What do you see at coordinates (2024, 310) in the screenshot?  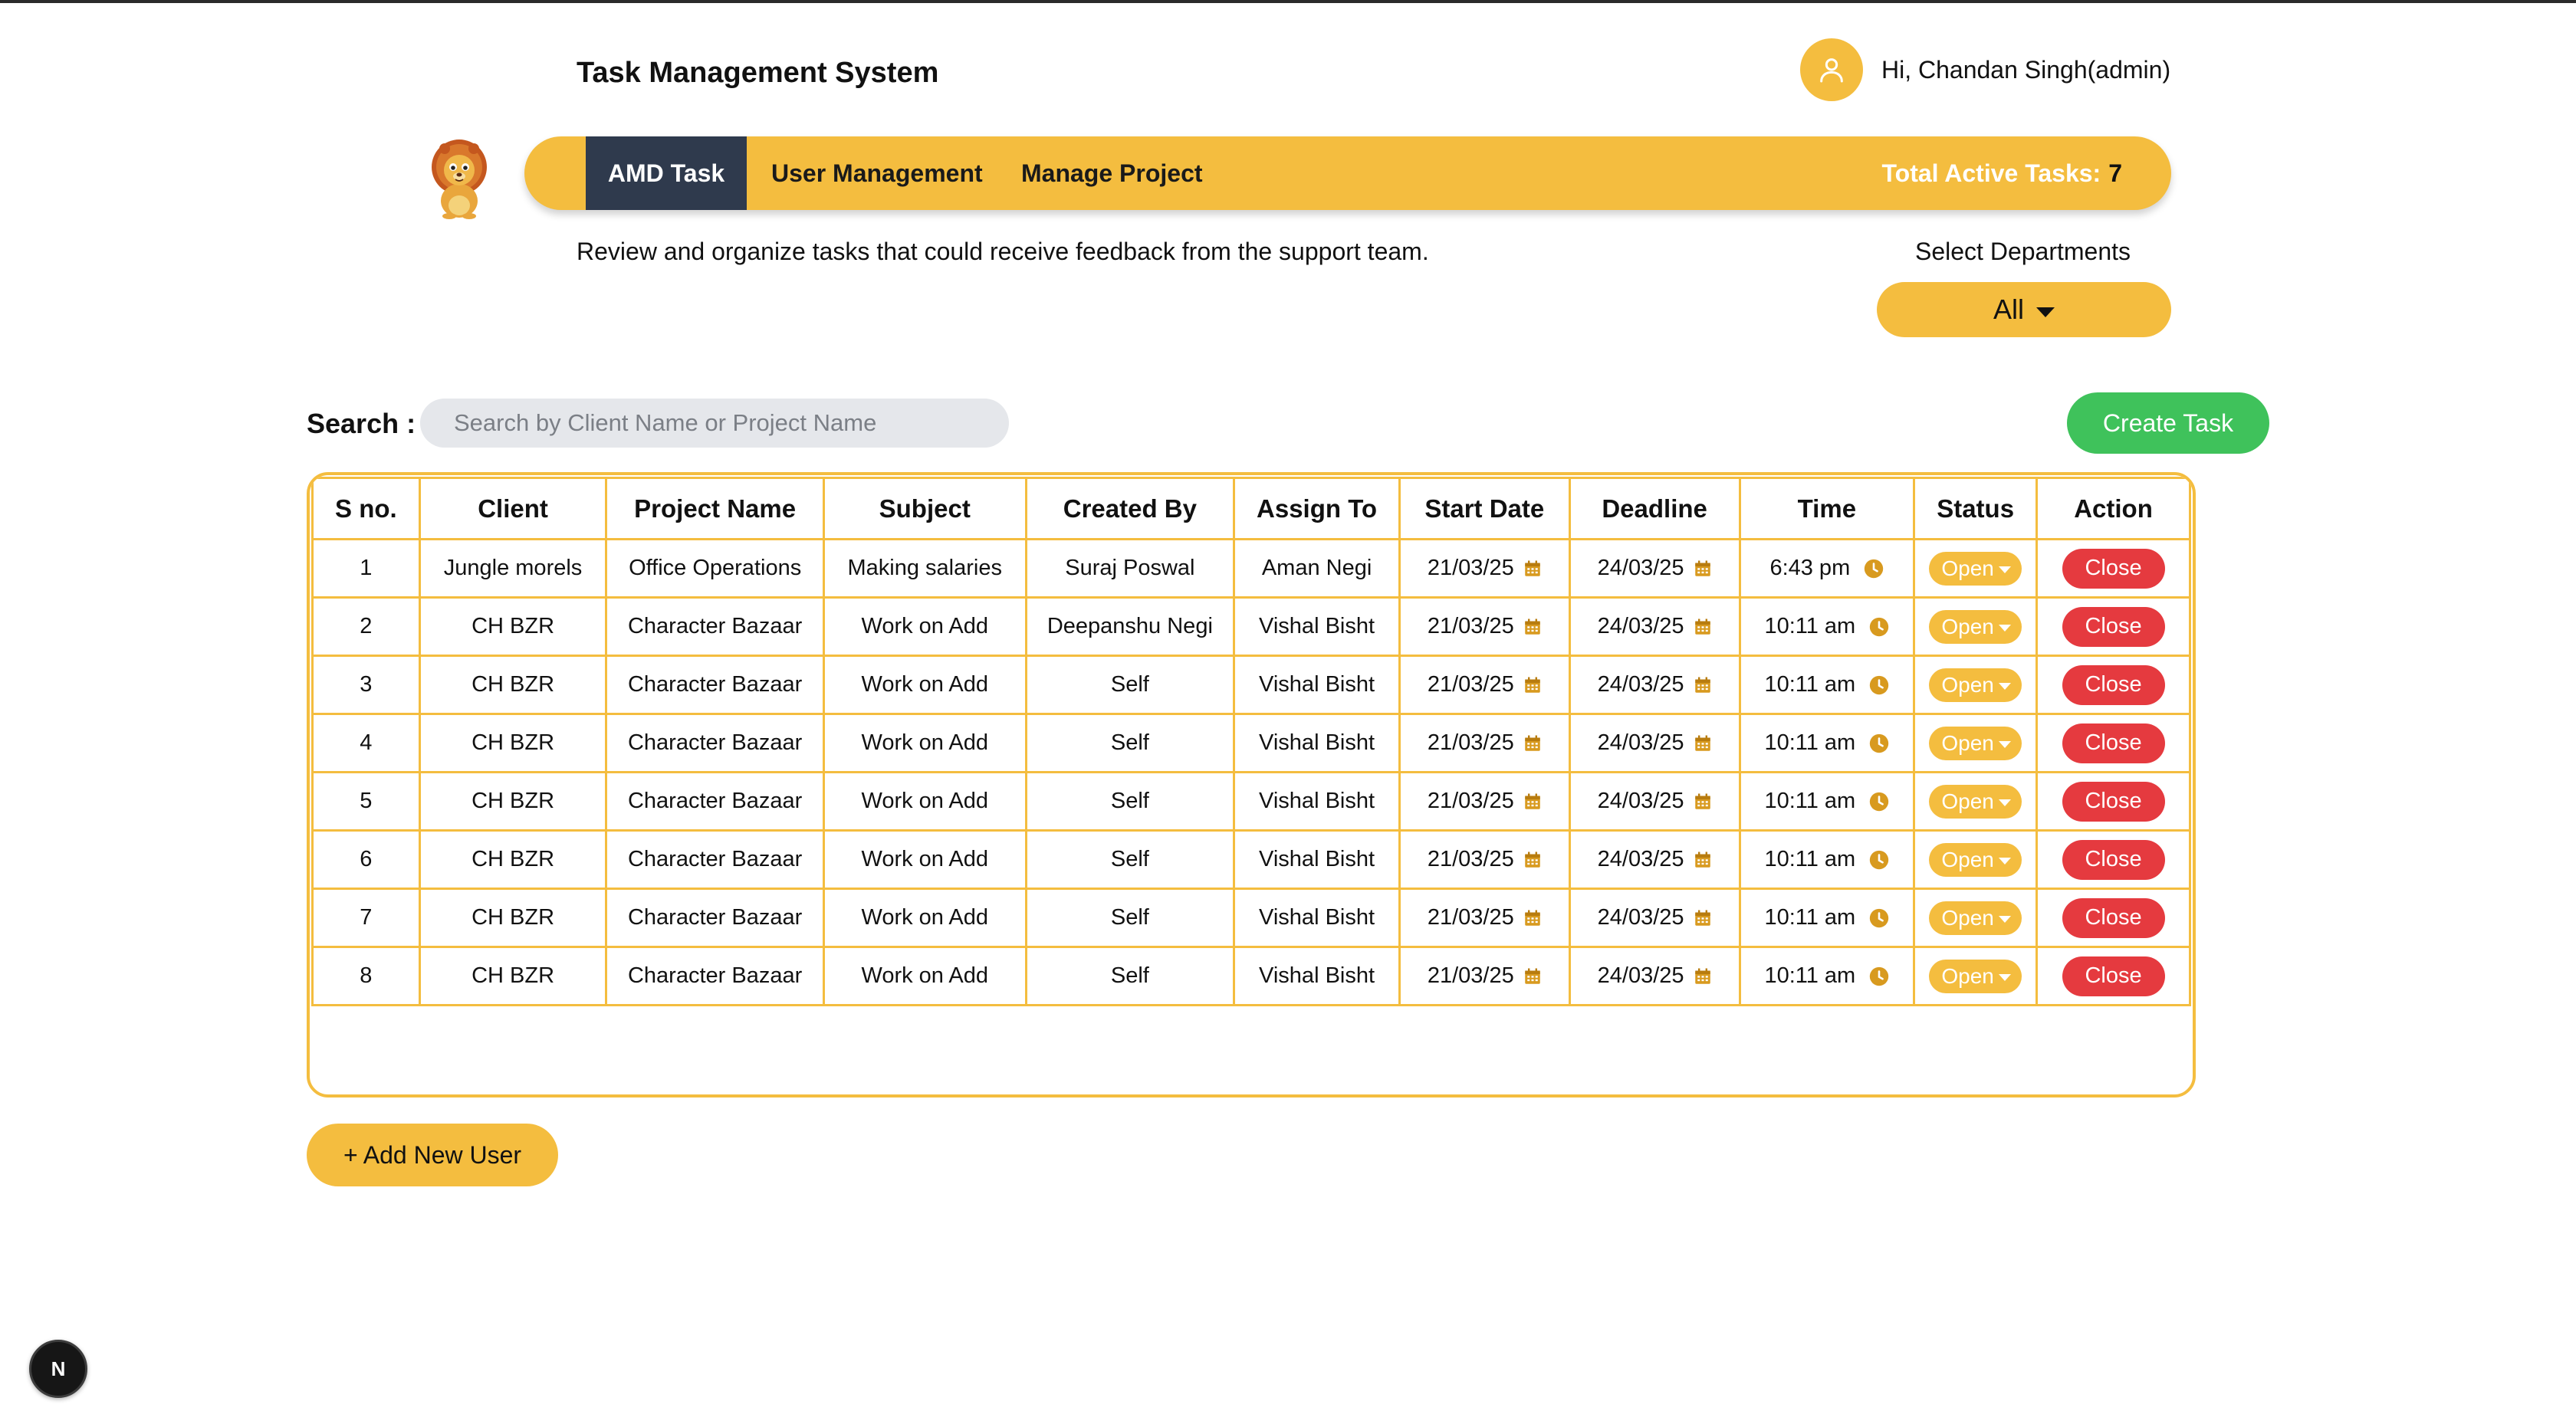 I see `departments-select: All` at bounding box center [2024, 310].